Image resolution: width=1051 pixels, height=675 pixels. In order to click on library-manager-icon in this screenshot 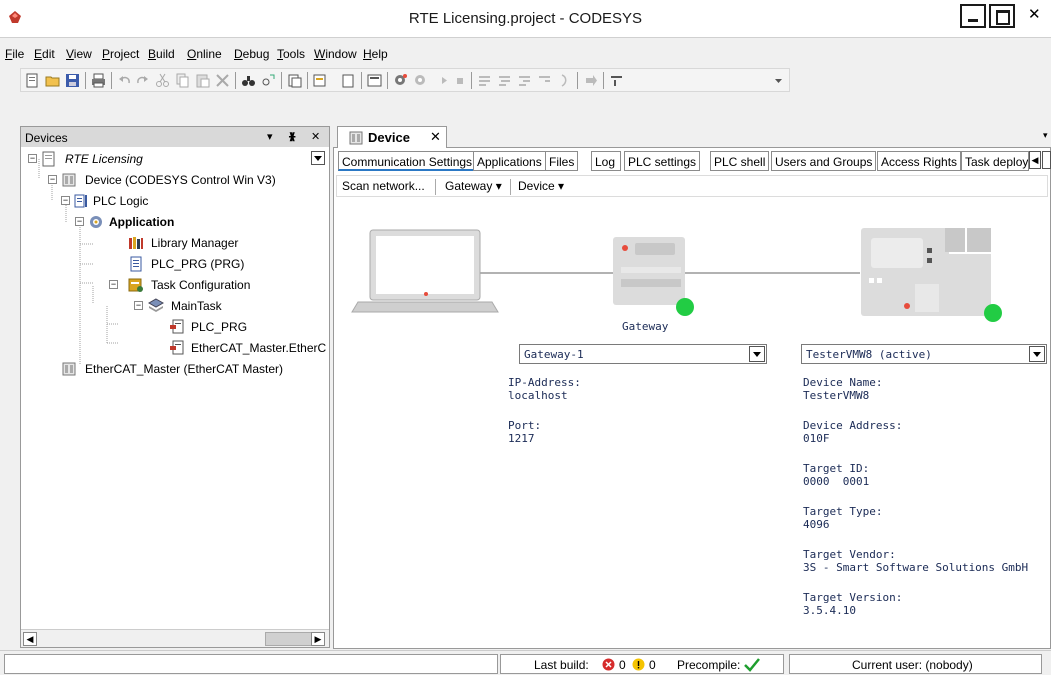, I will do `click(136, 243)`.